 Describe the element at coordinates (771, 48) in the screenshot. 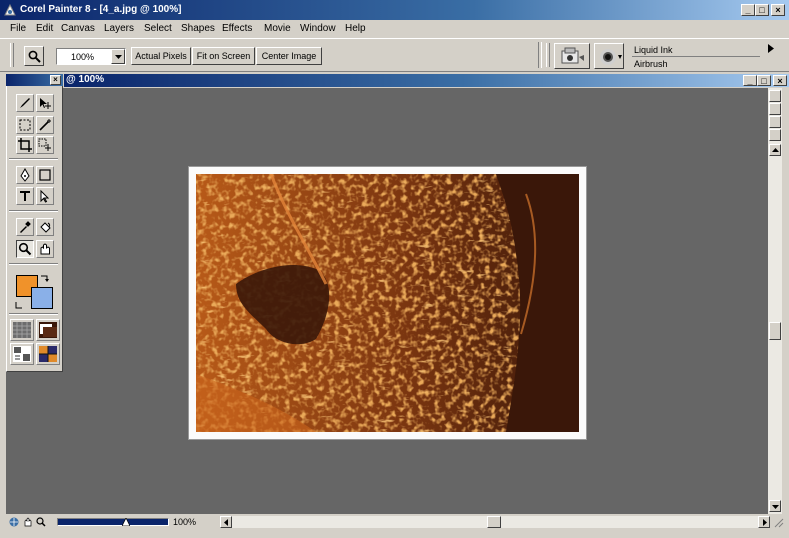

I see `expand-arrow-icon` at that location.